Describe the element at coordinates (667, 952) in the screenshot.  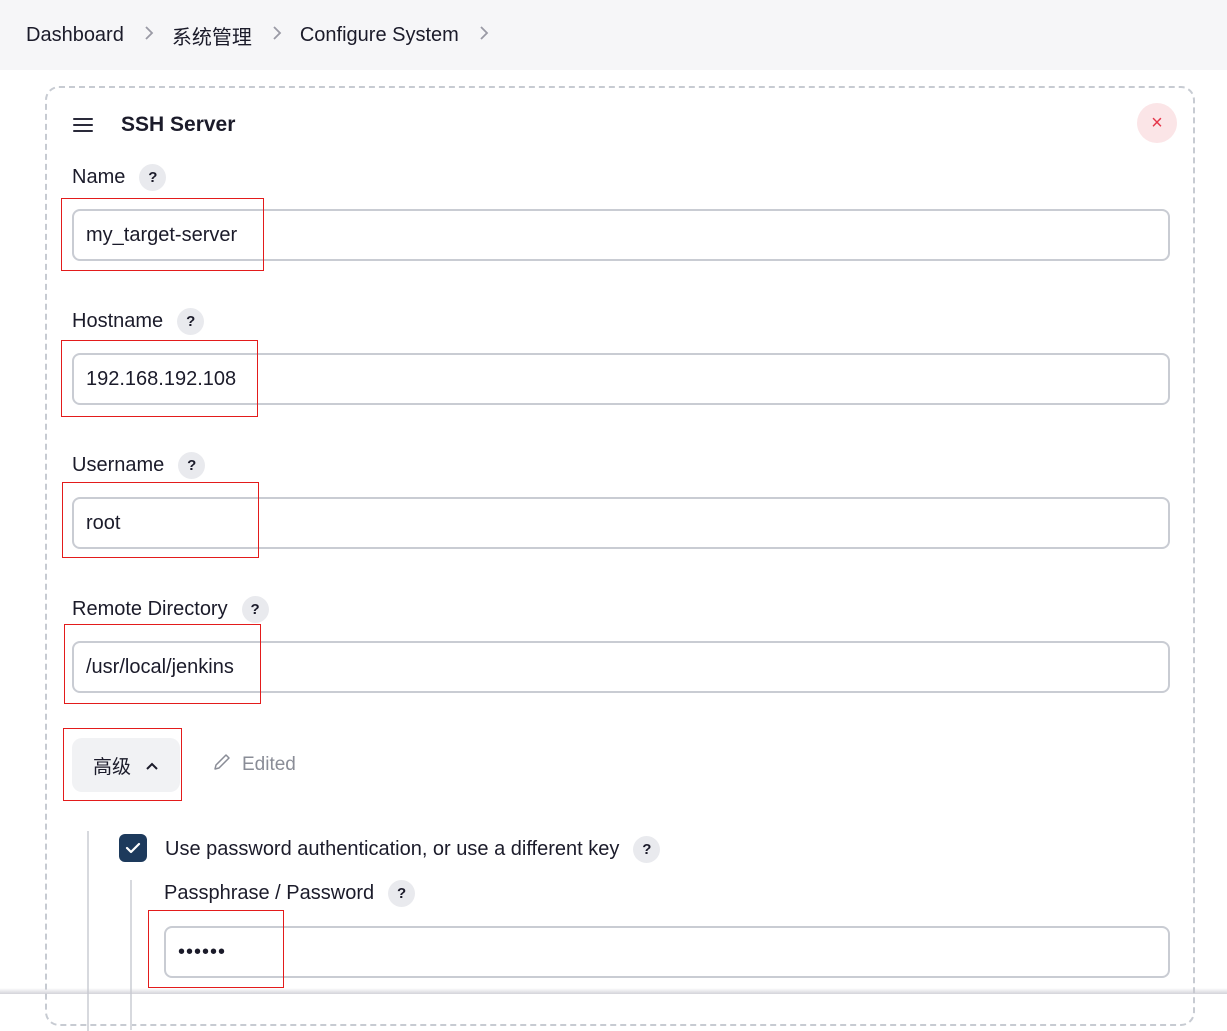
I see `passphrase-input` at that location.